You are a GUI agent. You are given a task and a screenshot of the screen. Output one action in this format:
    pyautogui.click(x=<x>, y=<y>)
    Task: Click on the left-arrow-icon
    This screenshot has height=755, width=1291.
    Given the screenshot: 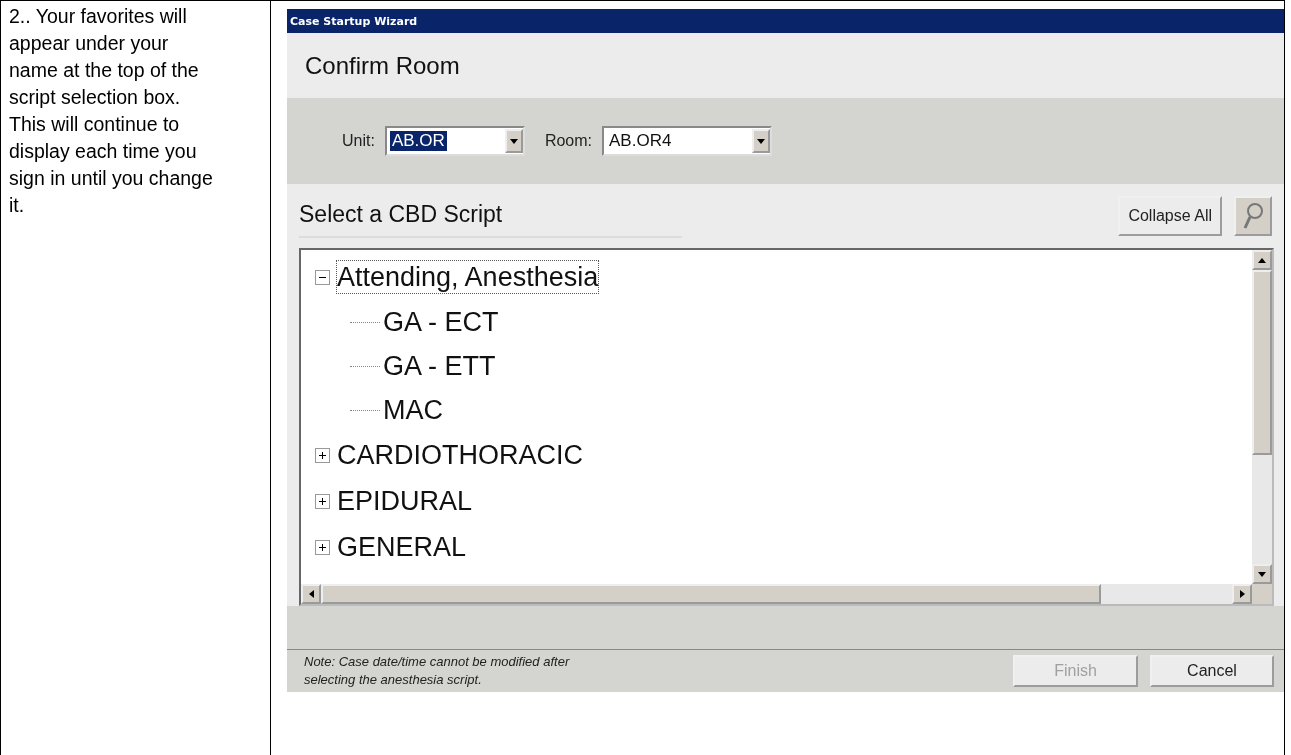 What is the action you would take?
    pyautogui.click(x=311, y=594)
    